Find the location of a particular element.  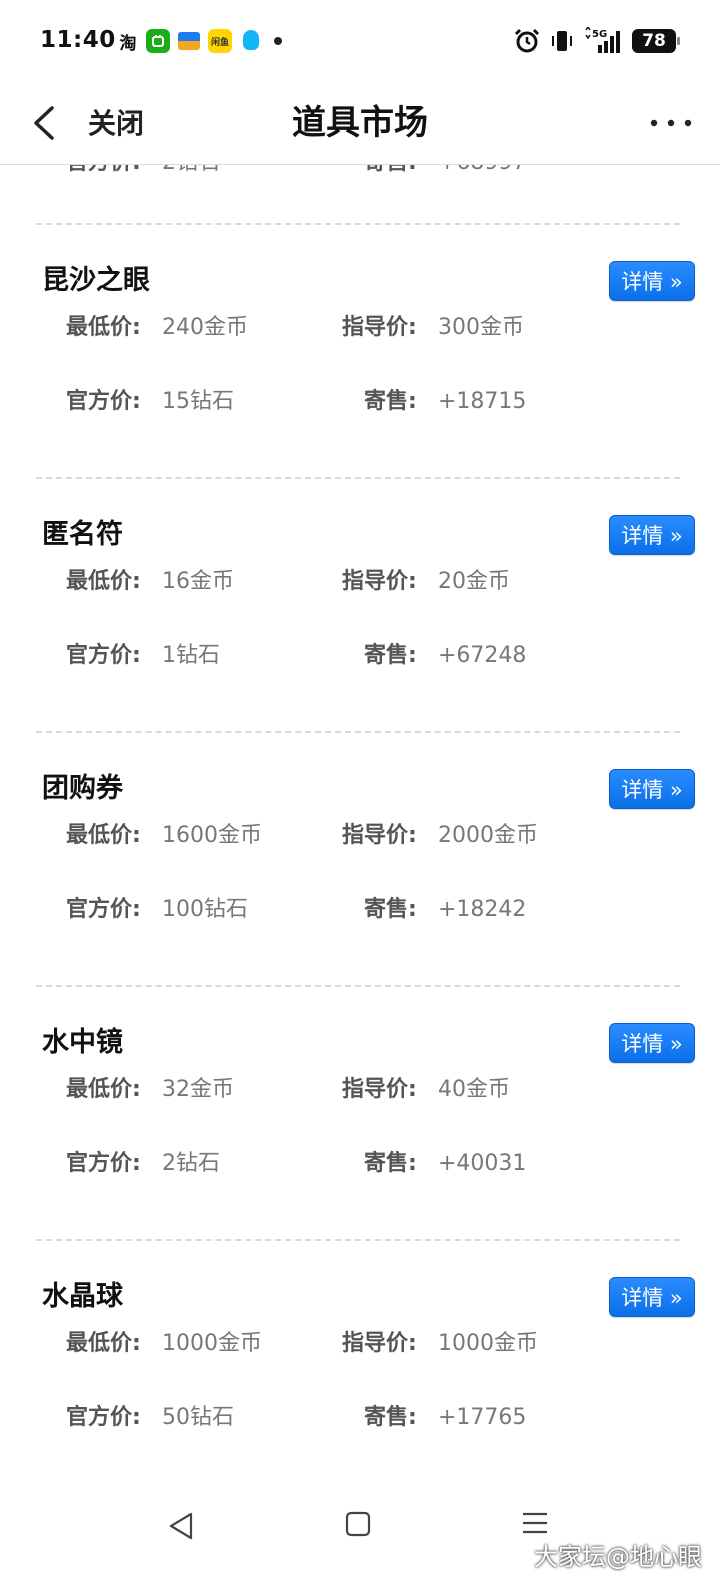

item-name: 水中镜 is located at coordinates (82, 1042).